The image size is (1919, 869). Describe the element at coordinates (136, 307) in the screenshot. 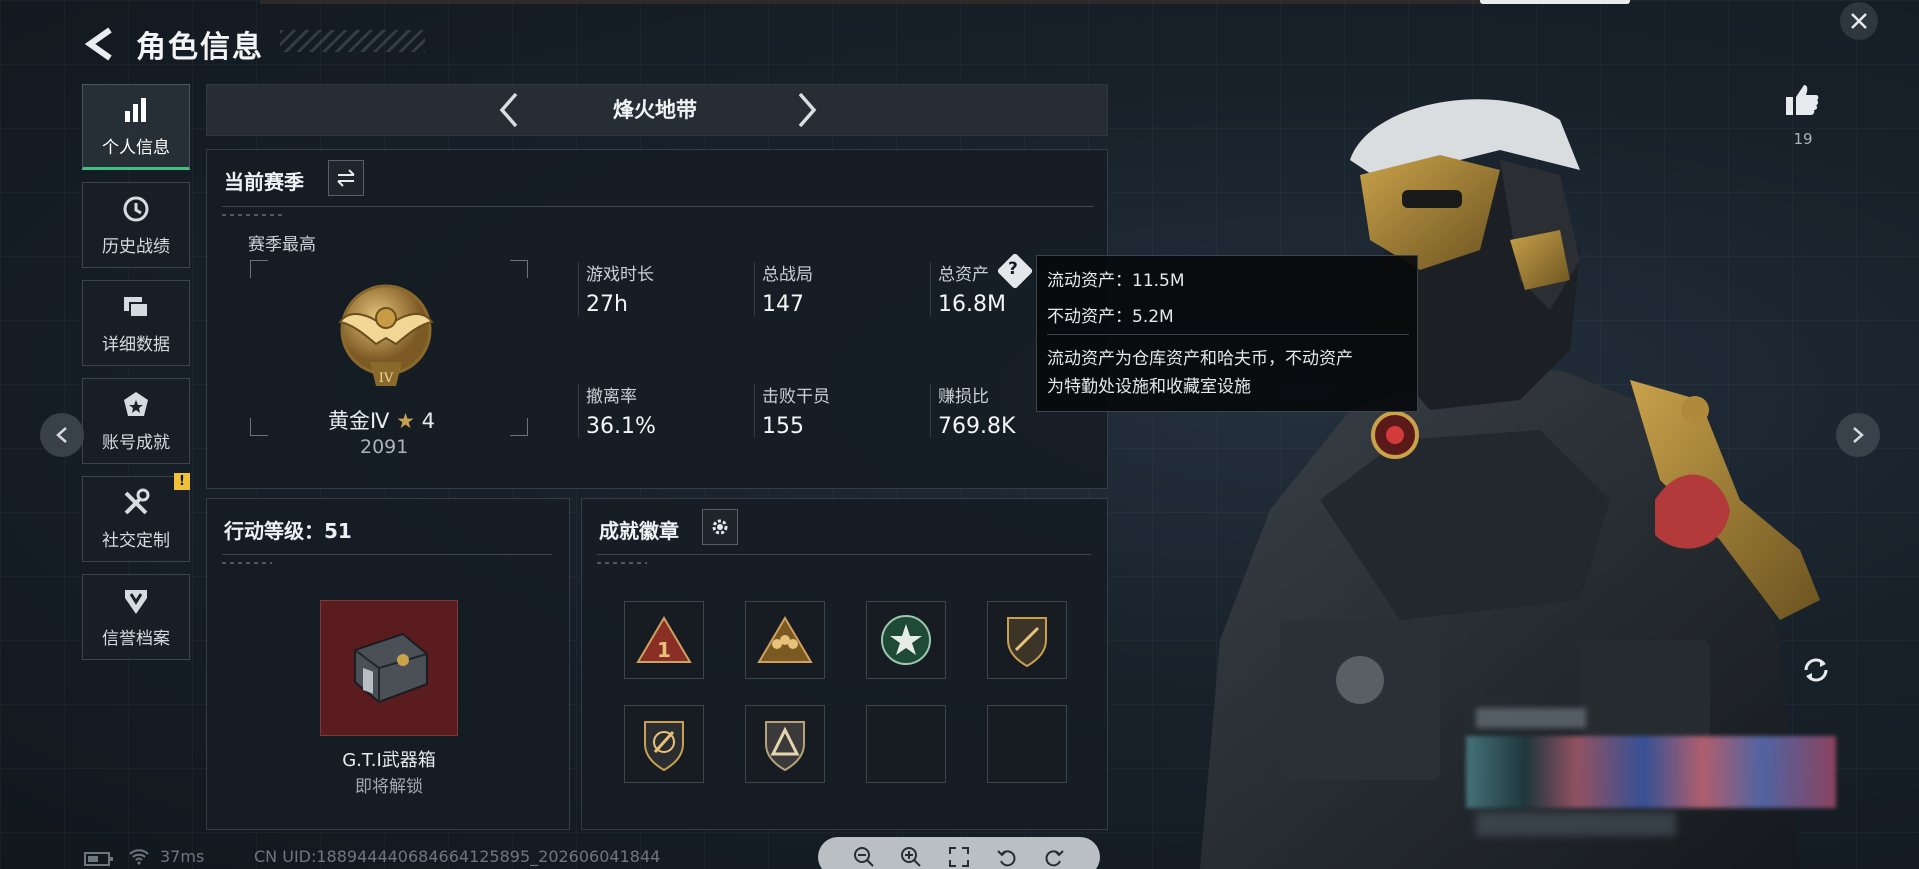

I see `files-icon` at that location.